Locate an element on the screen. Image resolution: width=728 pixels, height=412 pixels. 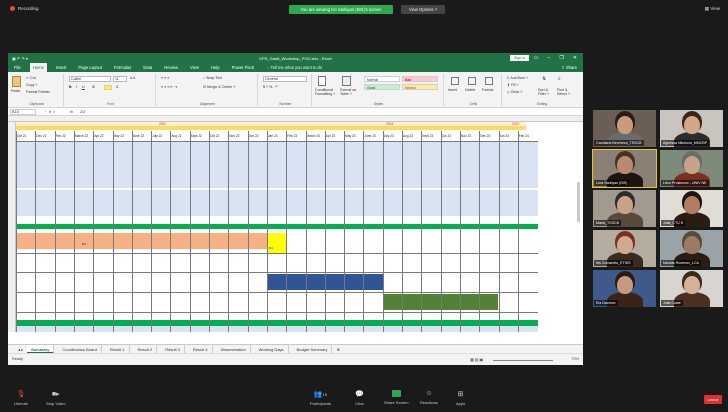
merge-center-button: ⊟ Merge & Center ˅ is located at coordinates (219, 87).